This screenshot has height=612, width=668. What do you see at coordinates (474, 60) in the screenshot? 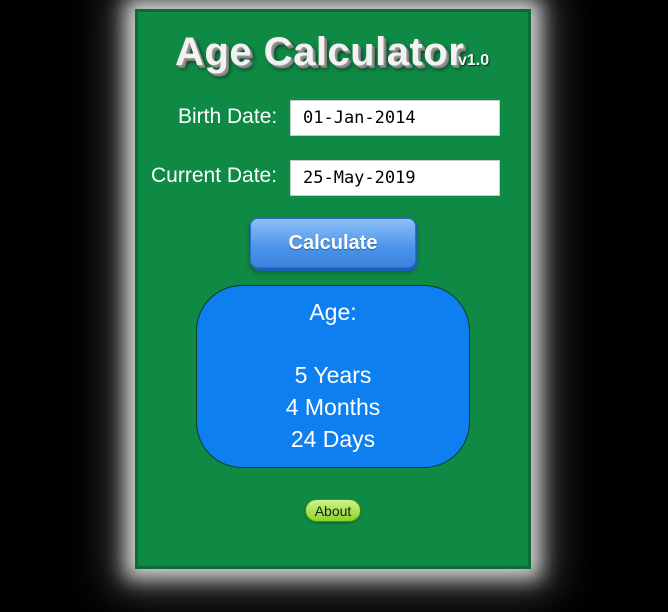
I see `app-version: v1.0` at bounding box center [474, 60].